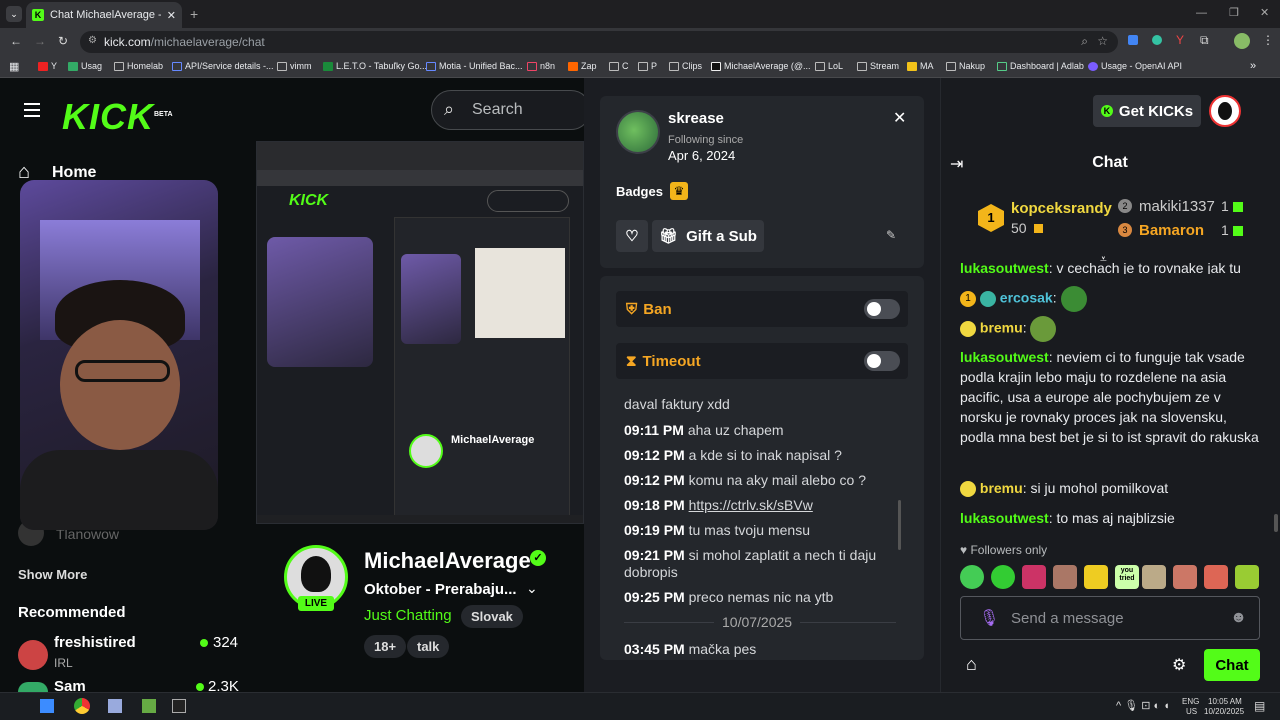 The width and height of the screenshot is (1280, 720). What do you see at coordinates (1234, 12) in the screenshot?
I see `maximize-button: ❐` at bounding box center [1234, 12].